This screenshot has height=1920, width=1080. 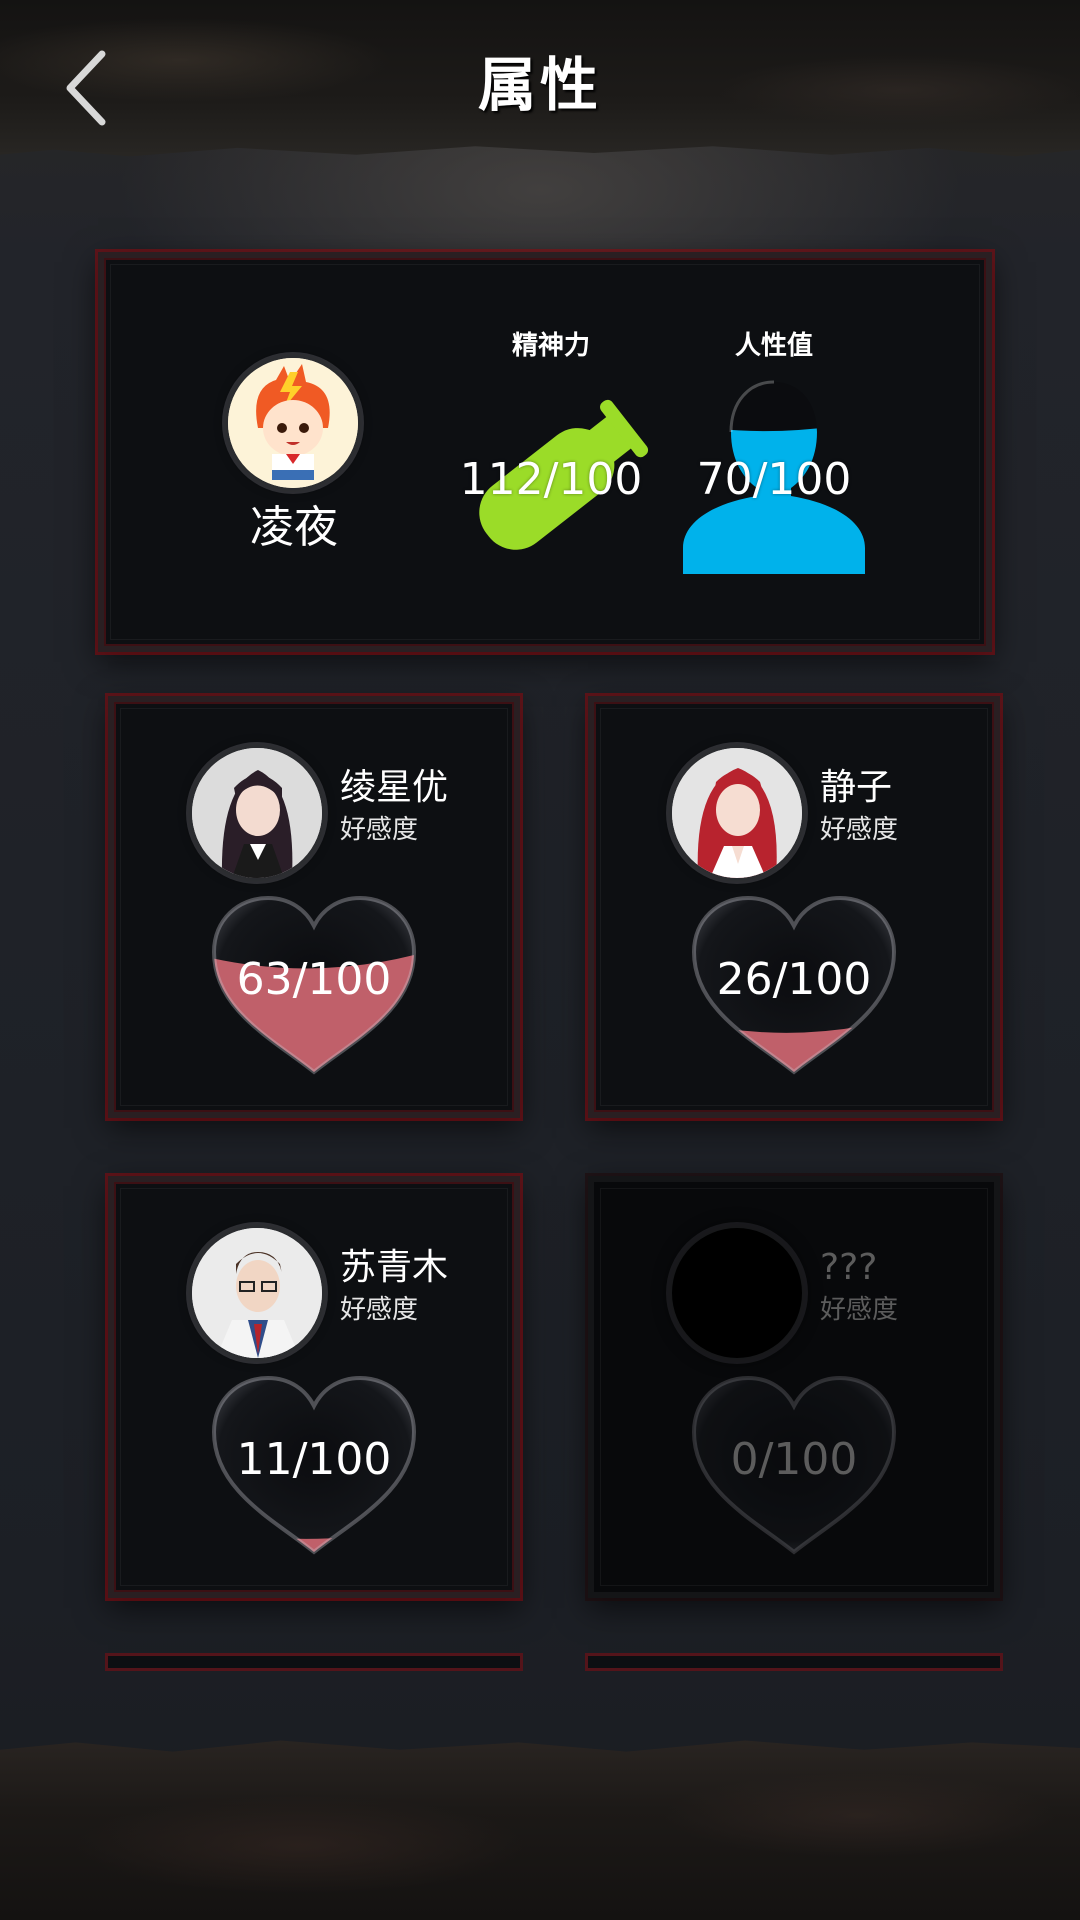 I want to click on stat-label-humanity: 人性值, so click(x=773, y=346).